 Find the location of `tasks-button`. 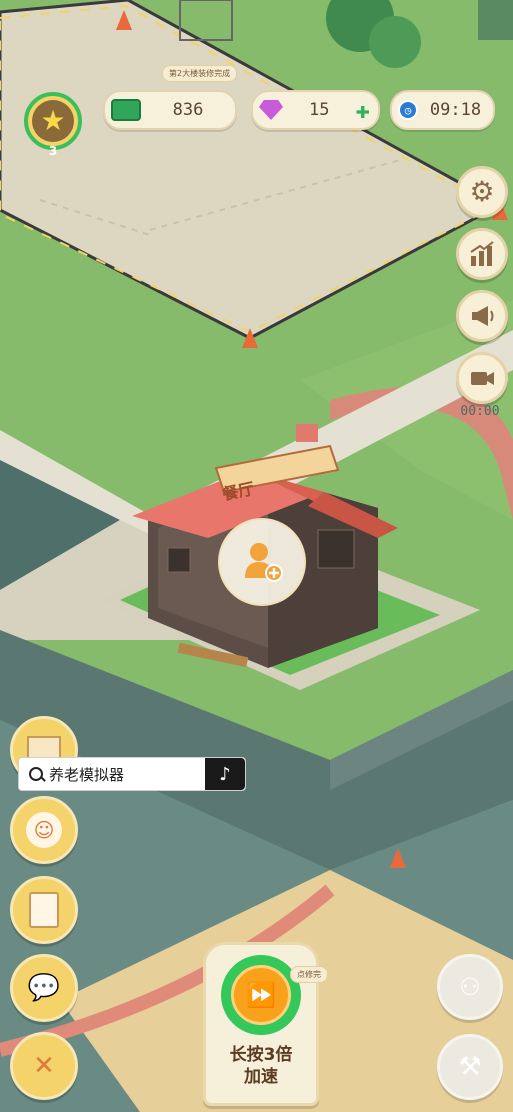

tasks-button is located at coordinates (44, 910).